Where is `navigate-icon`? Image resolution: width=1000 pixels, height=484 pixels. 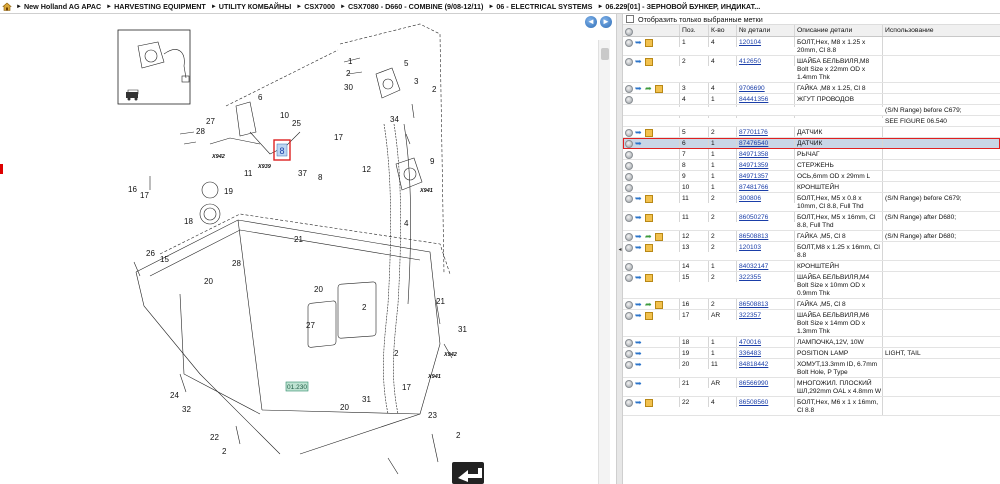
navigate-icon is located at coordinates (468, 473).